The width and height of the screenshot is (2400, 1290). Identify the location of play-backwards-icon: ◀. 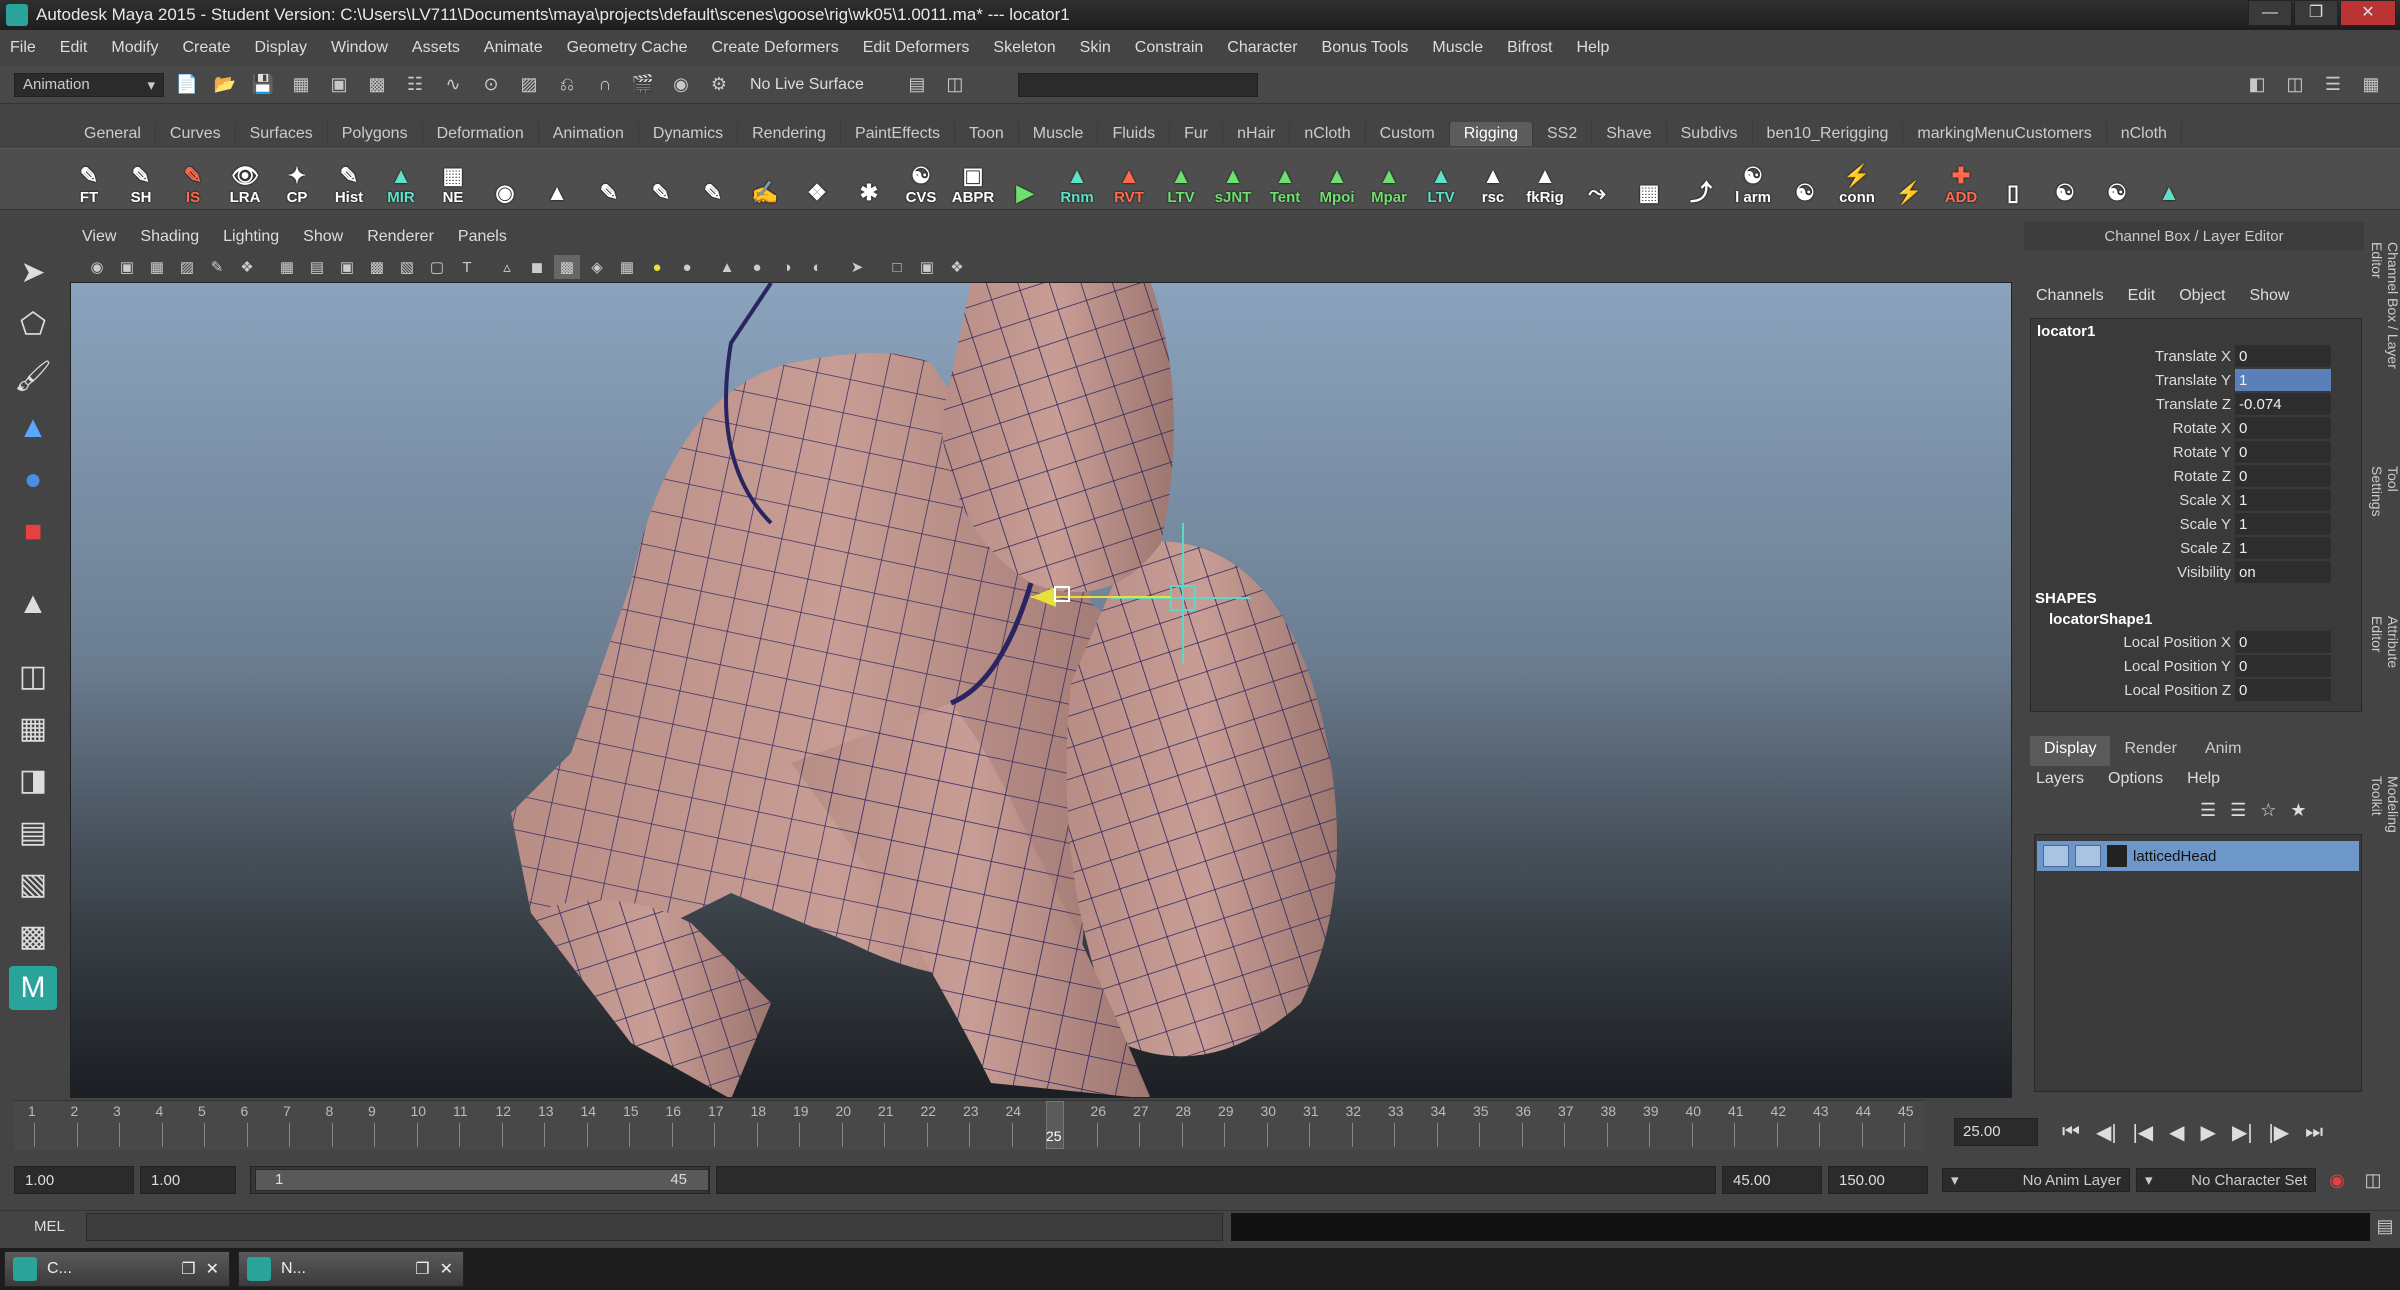
(2176, 1132).